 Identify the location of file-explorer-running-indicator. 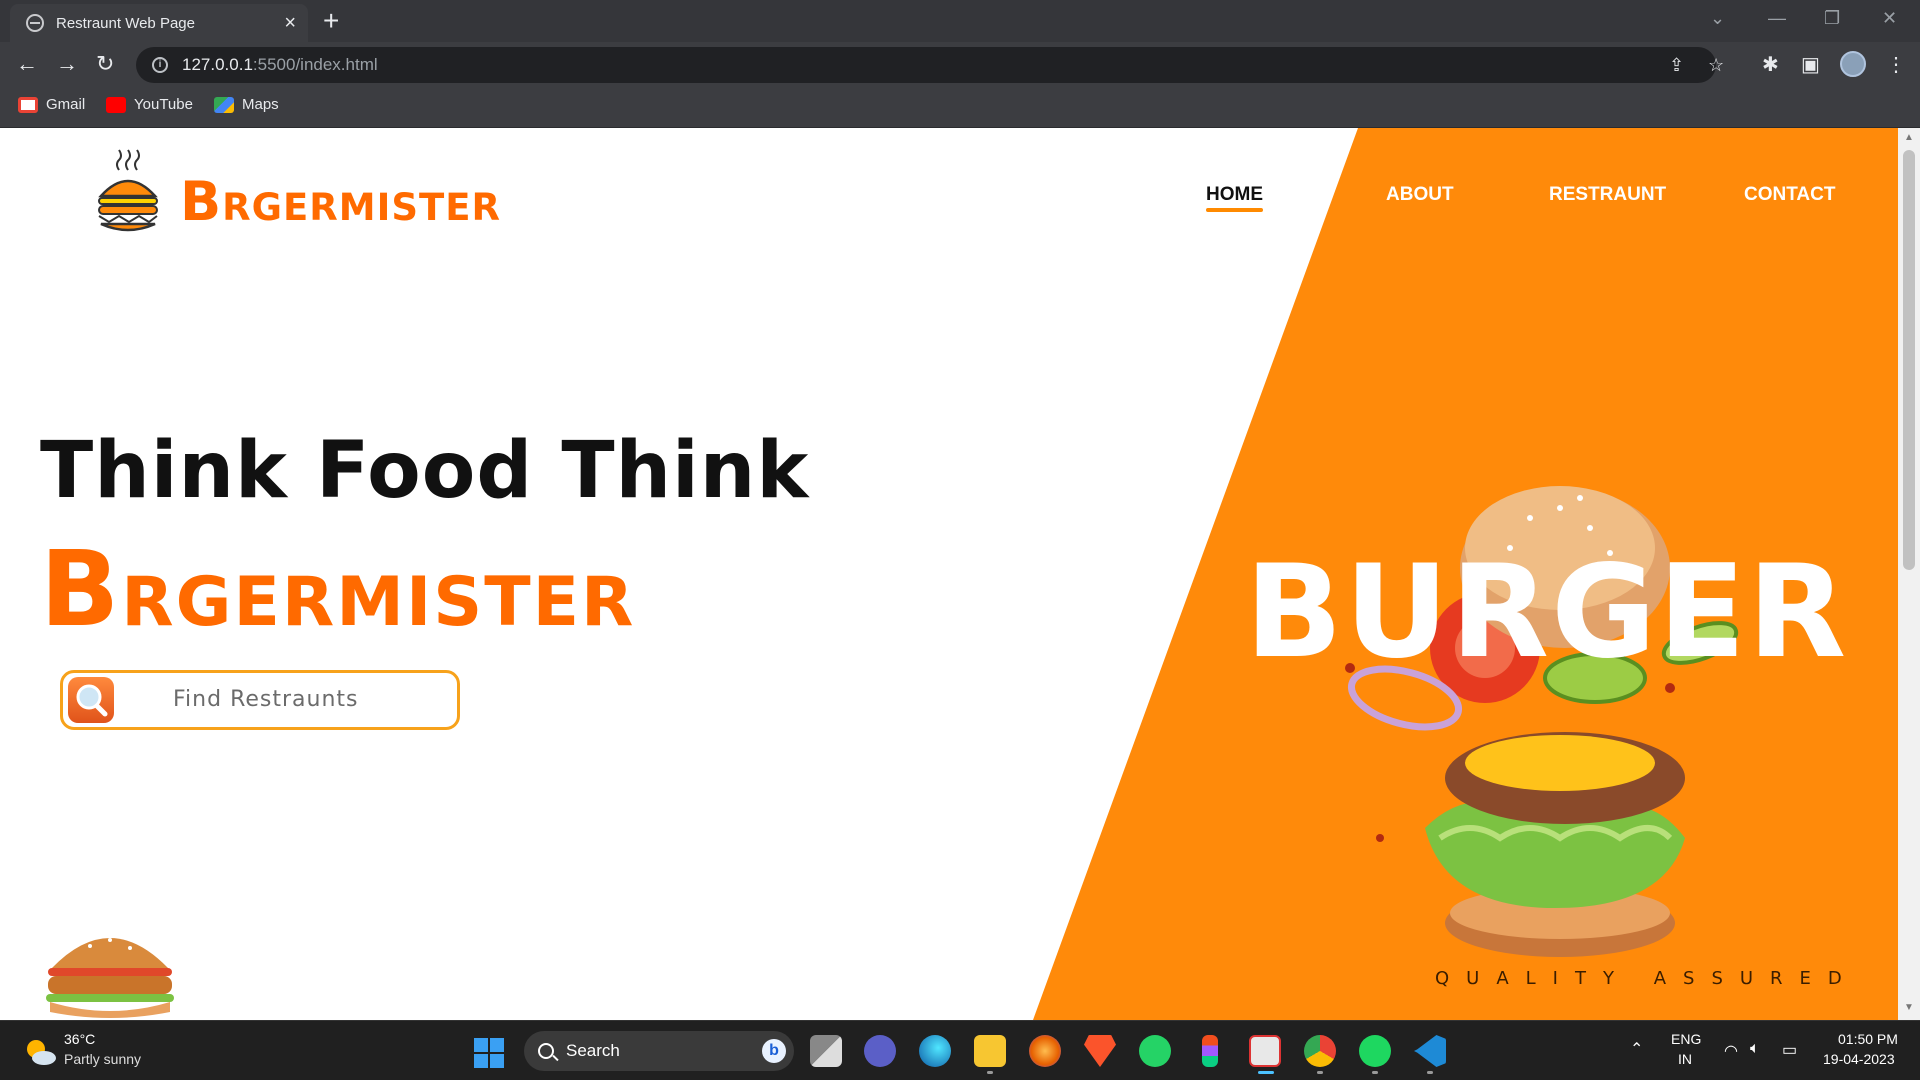
(990, 1072).